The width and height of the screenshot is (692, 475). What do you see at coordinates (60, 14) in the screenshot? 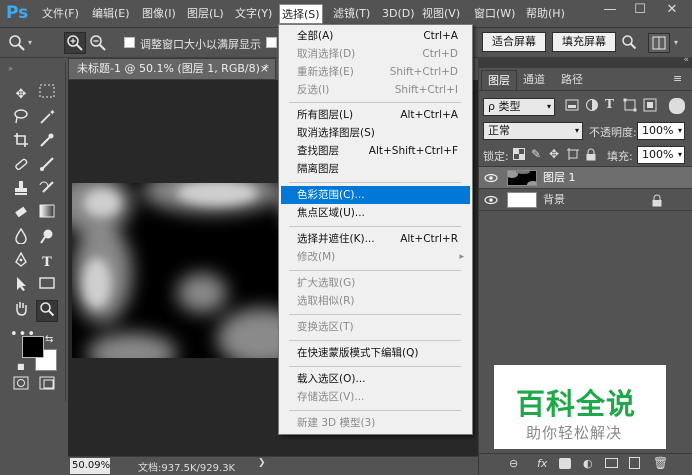
I see `menu-file: 文件(F)` at bounding box center [60, 14].